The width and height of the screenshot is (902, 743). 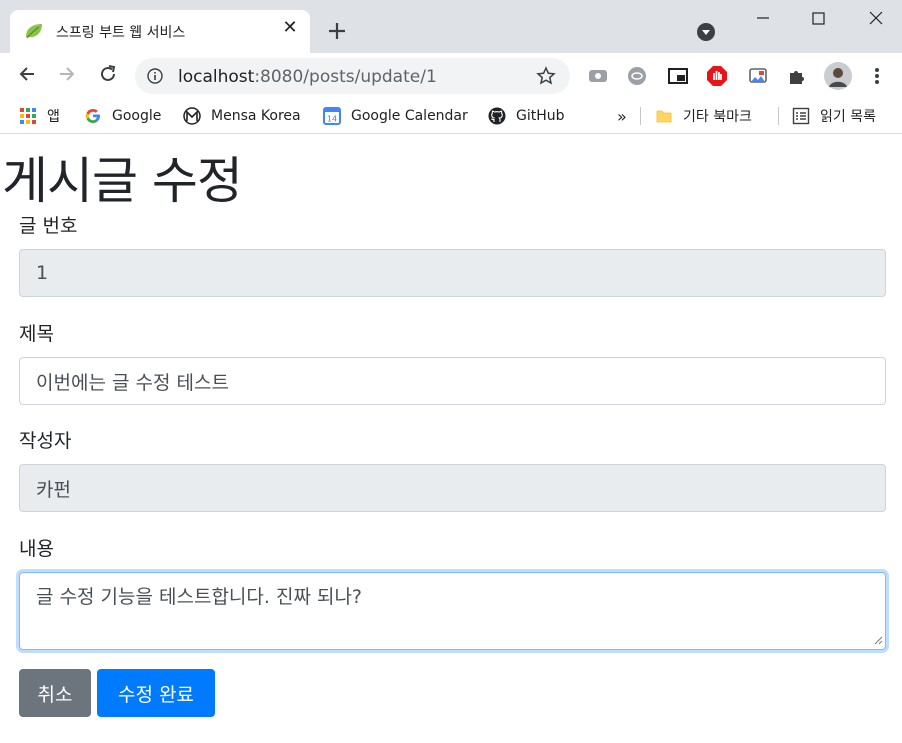 What do you see at coordinates (409, 116) in the screenshot?
I see `bookmark-label: Google Calendar` at bounding box center [409, 116].